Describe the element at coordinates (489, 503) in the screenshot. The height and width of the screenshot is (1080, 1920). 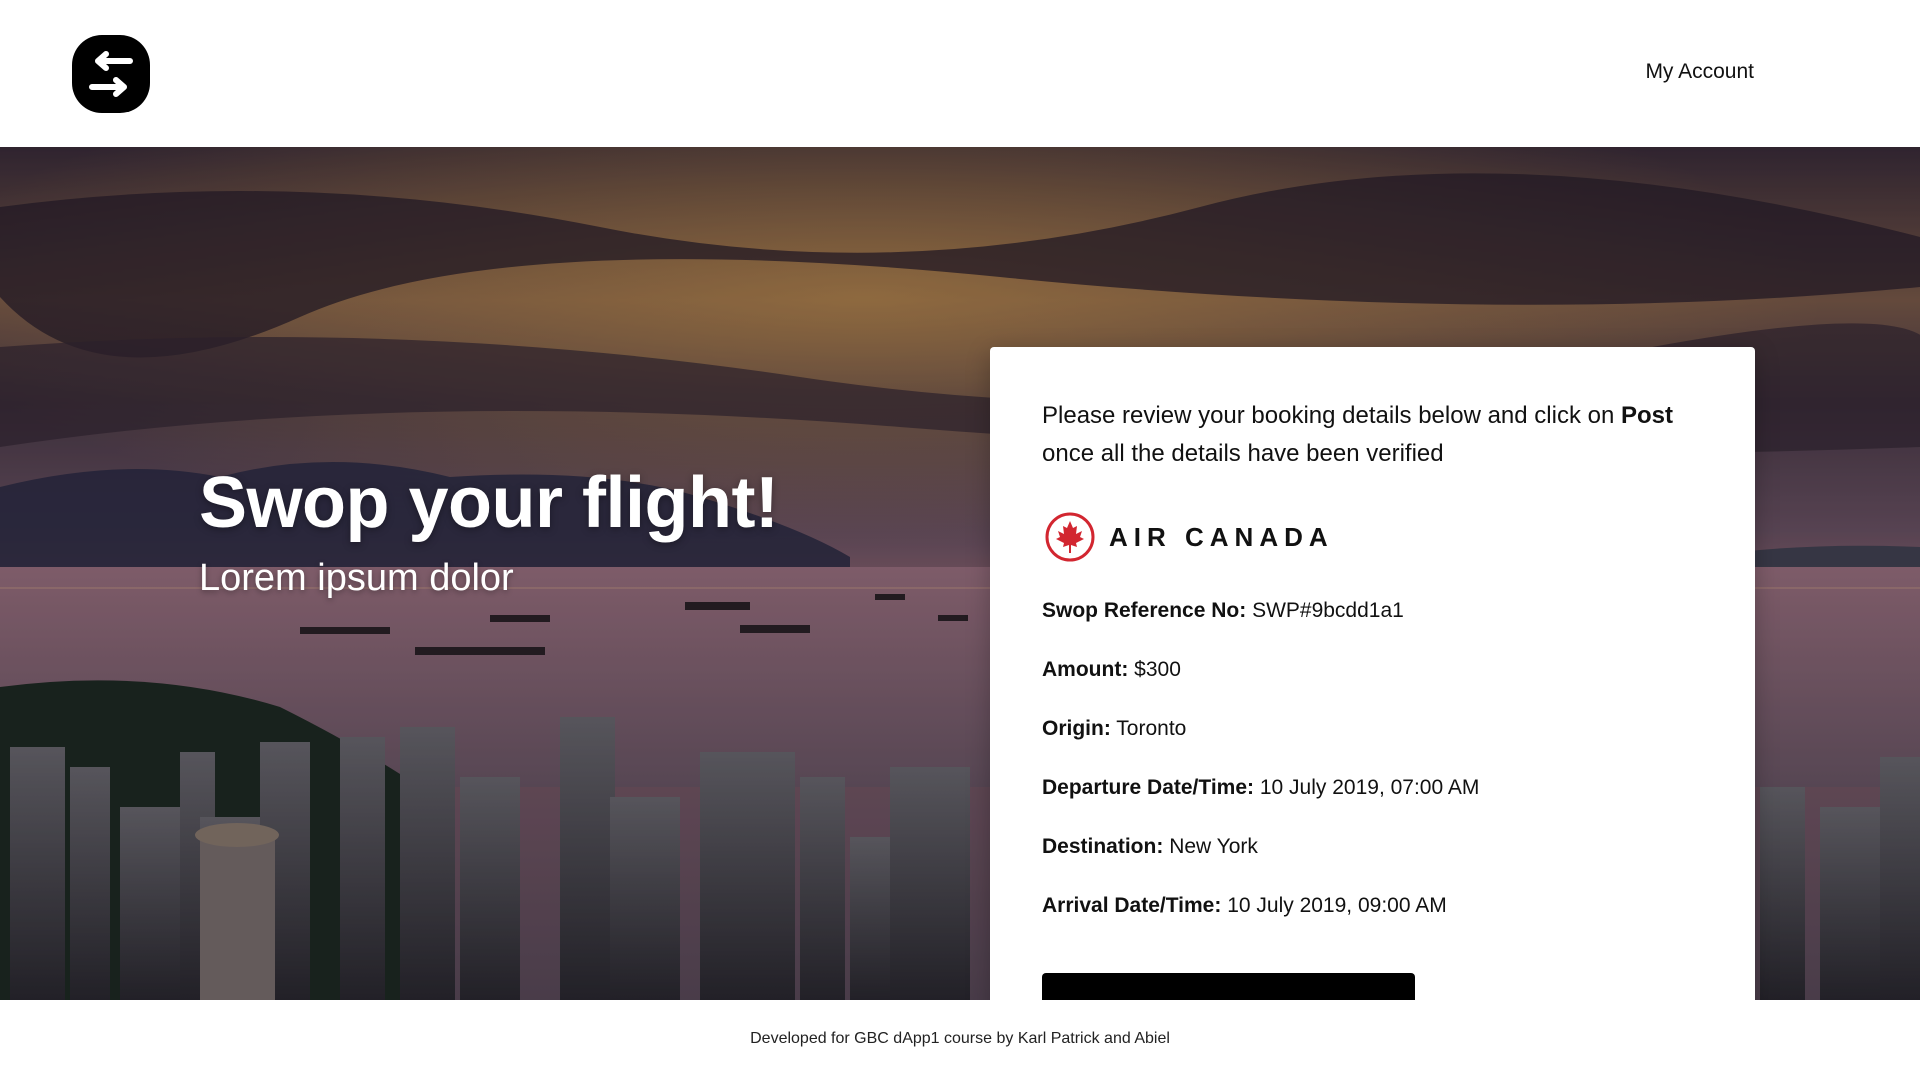
I see `hero-title: Swop your flight!` at that location.